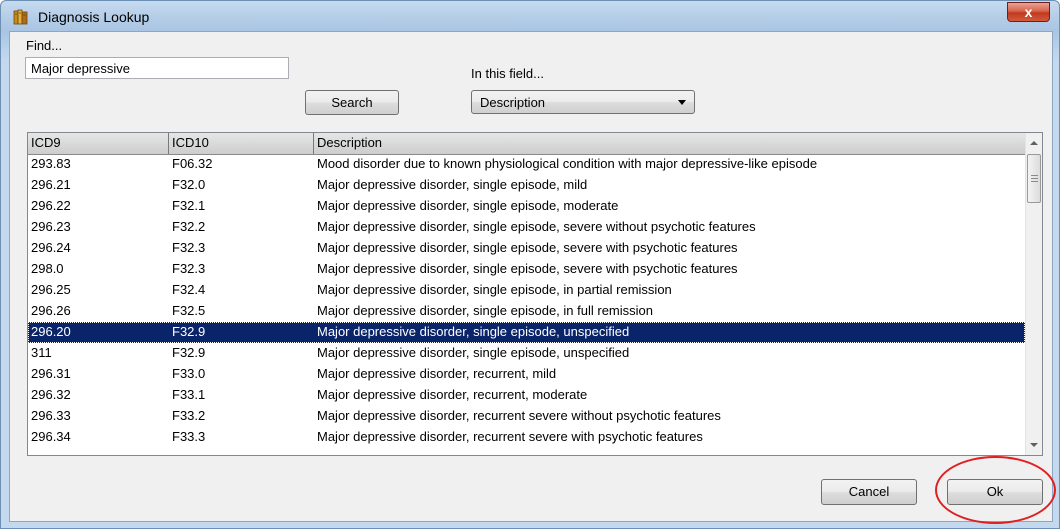 Image resolution: width=1062 pixels, height=531 pixels. I want to click on column-header-icd9: ICD9, so click(98, 143).